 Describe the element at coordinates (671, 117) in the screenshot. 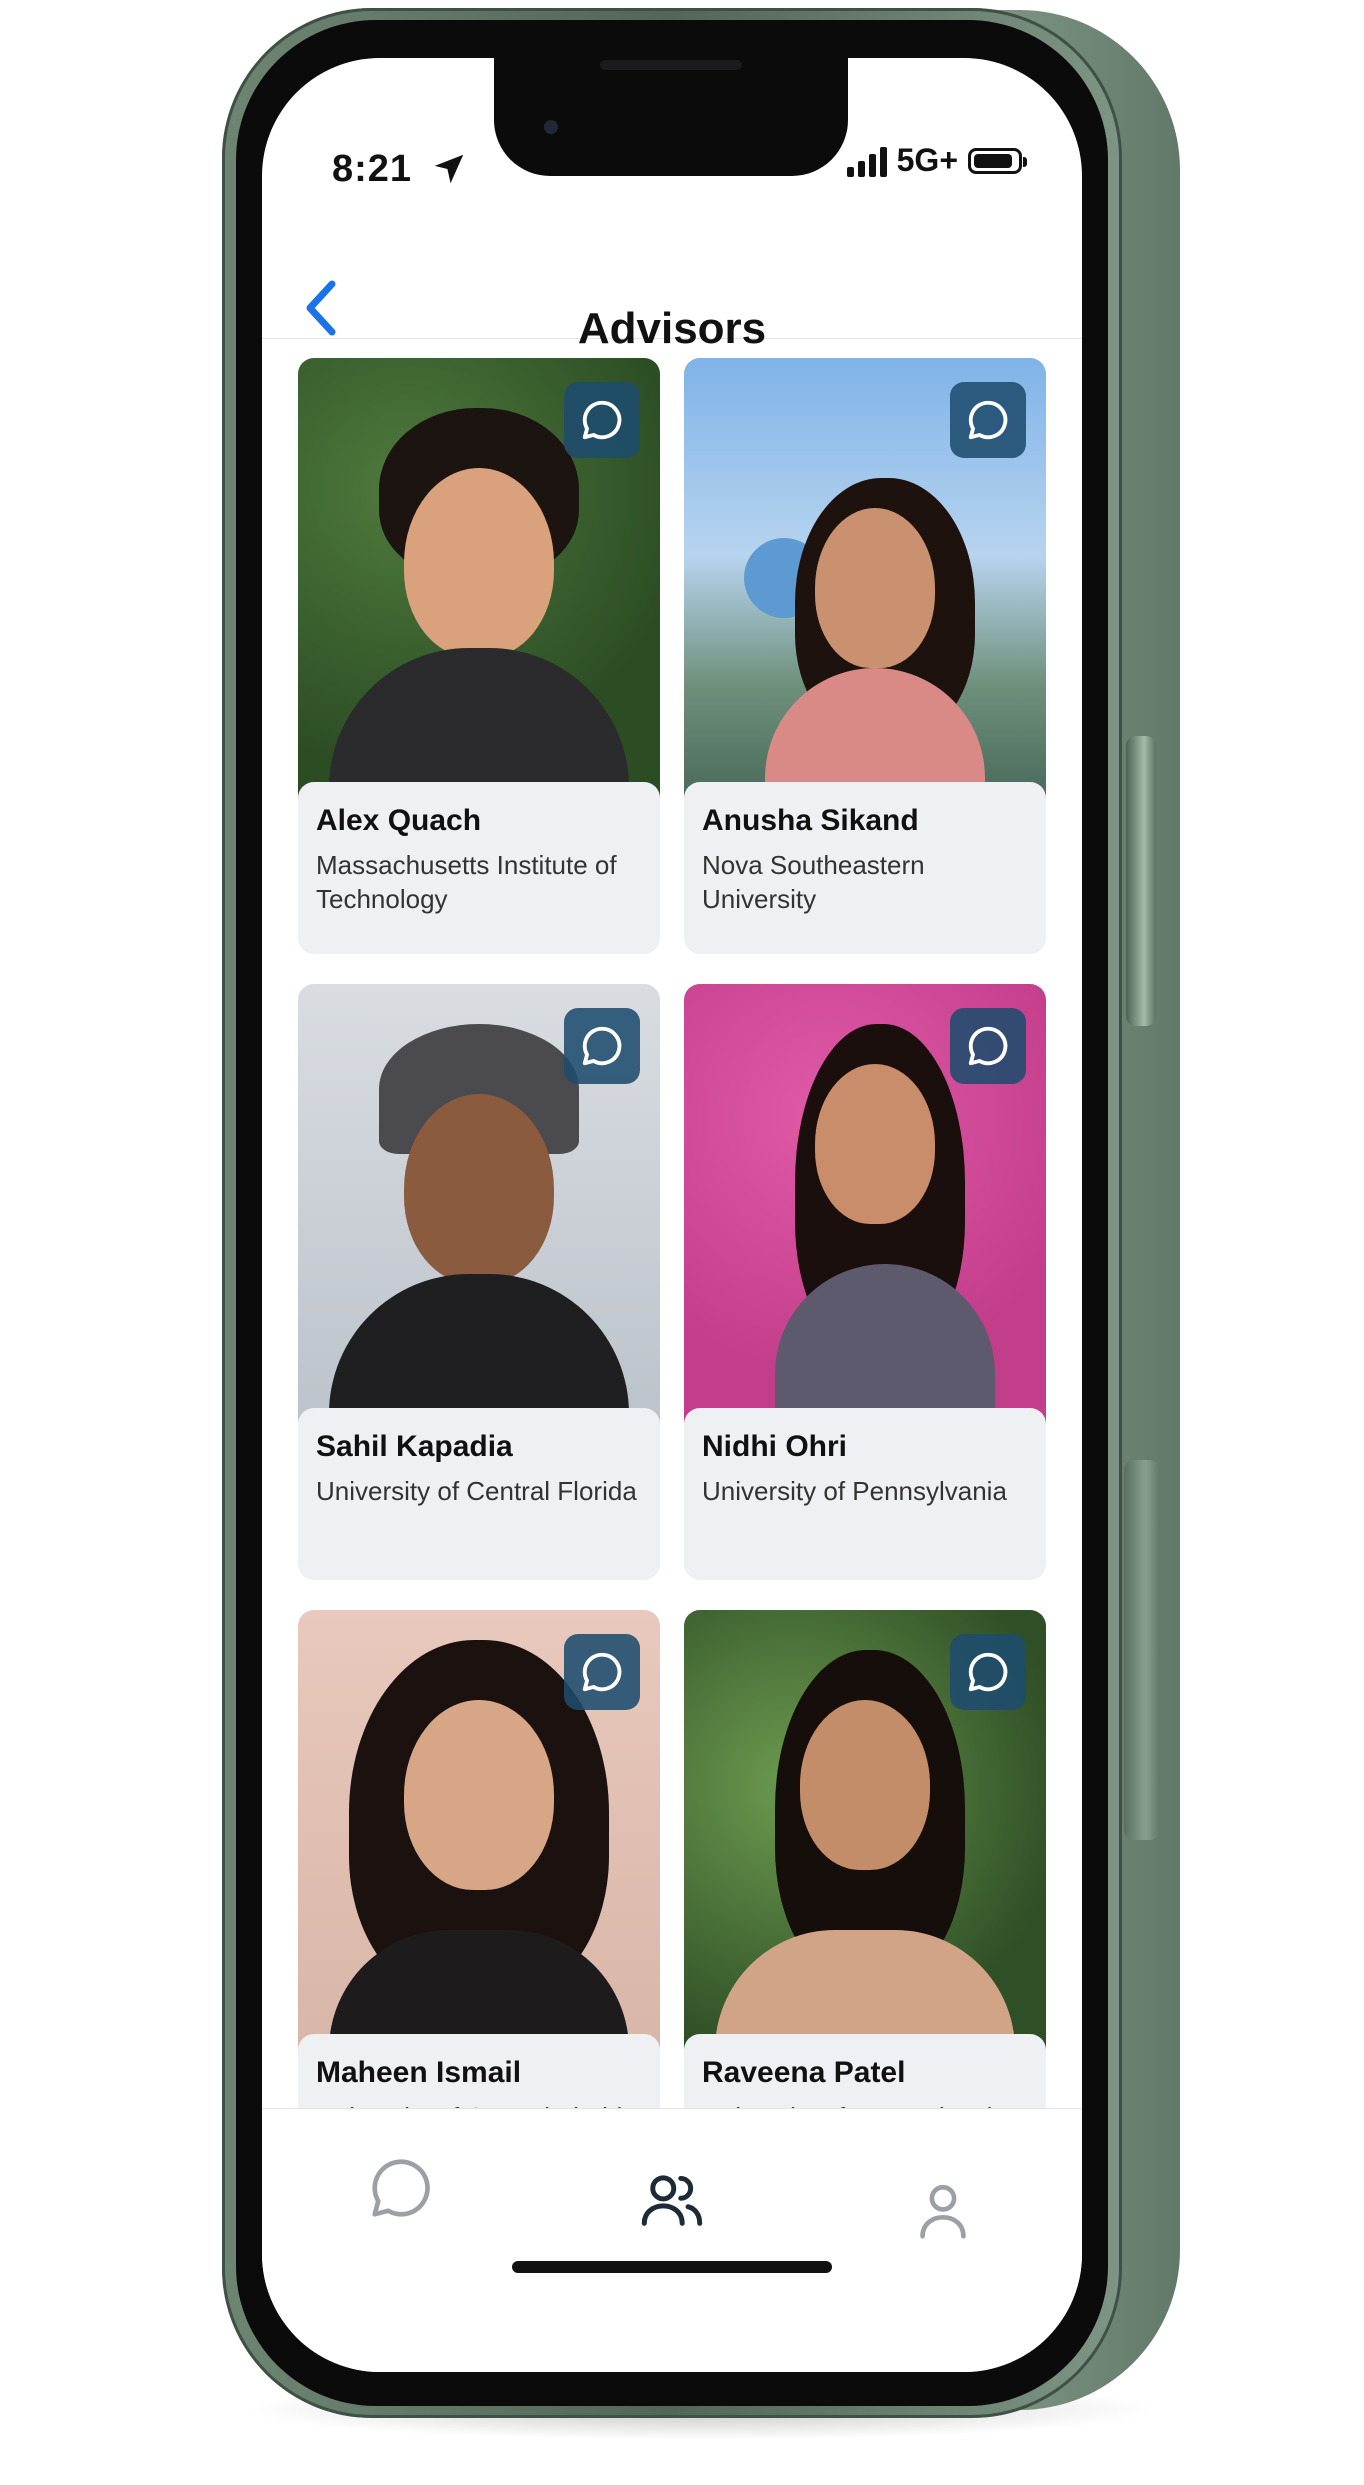

I see `notch` at that location.